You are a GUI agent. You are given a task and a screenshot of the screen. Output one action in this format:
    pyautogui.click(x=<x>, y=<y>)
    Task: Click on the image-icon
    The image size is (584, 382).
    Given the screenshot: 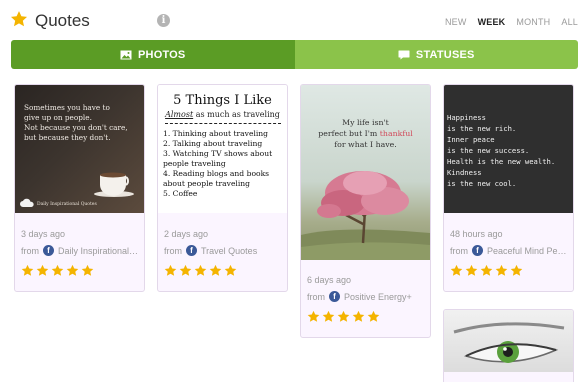 What is the action you would take?
    pyautogui.click(x=126, y=54)
    